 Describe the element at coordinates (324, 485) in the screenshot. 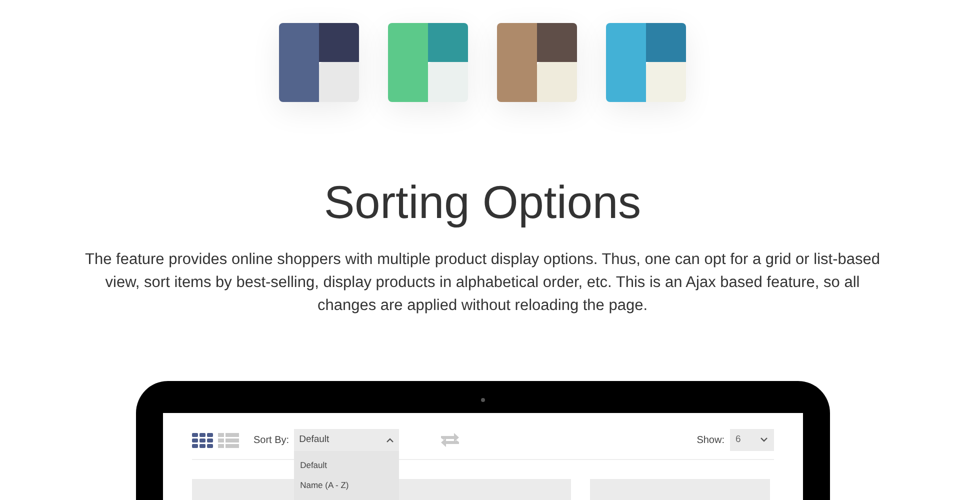

I see `sort-option: Name (A - Z)` at that location.